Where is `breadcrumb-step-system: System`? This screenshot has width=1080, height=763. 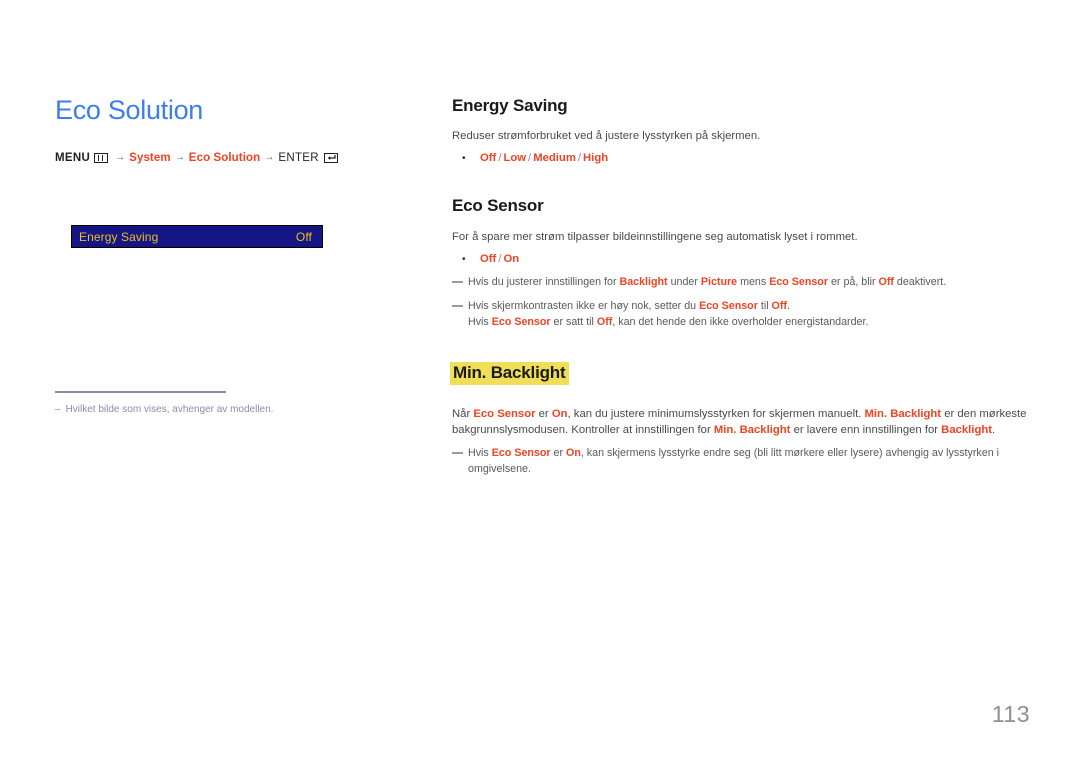
breadcrumb-step-system: System is located at coordinates (150, 158).